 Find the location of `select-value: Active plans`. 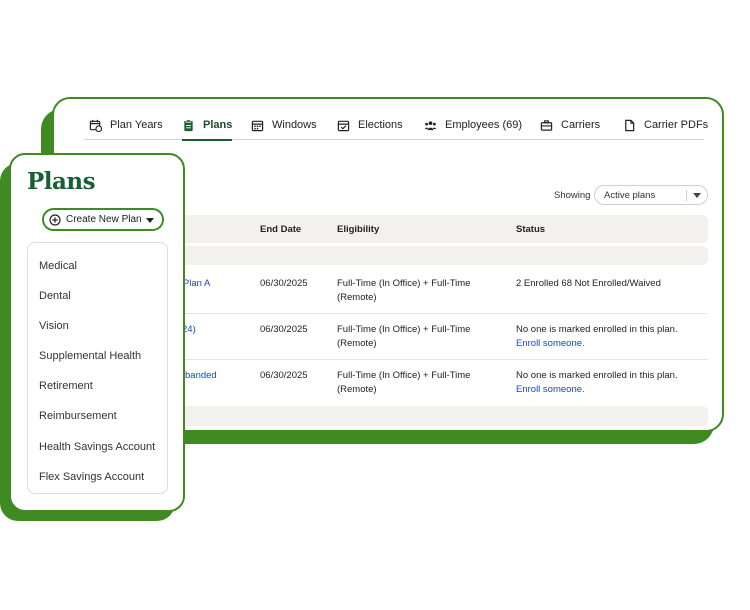

select-value: Active plans is located at coordinates (630, 195).